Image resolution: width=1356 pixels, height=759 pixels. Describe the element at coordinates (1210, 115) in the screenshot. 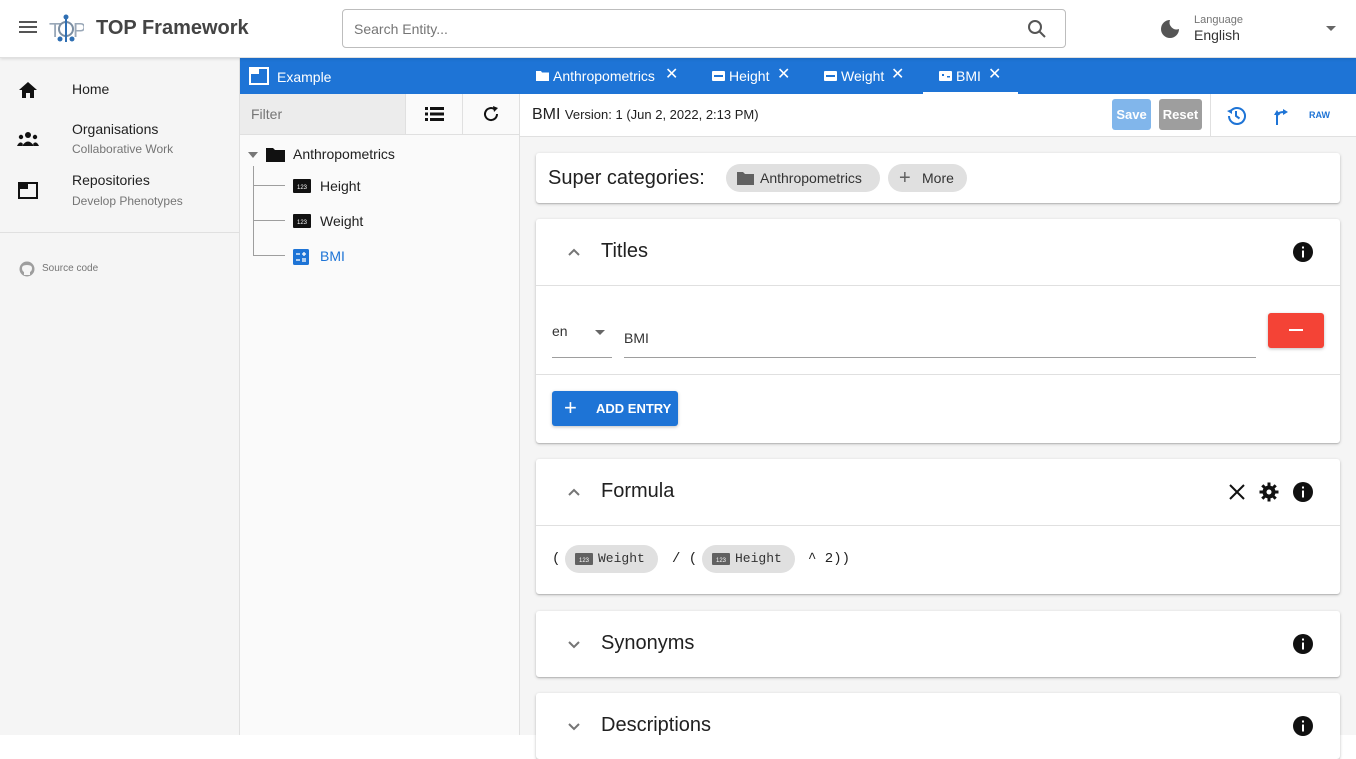

I see `toolbar-divider` at that location.